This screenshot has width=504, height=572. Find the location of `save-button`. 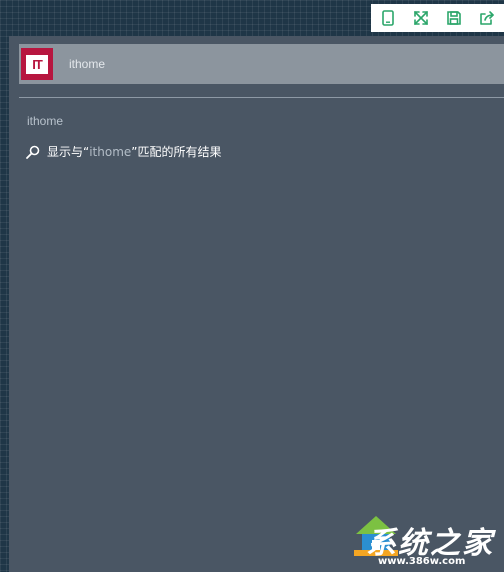

save-button is located at coordinates (454, 18).